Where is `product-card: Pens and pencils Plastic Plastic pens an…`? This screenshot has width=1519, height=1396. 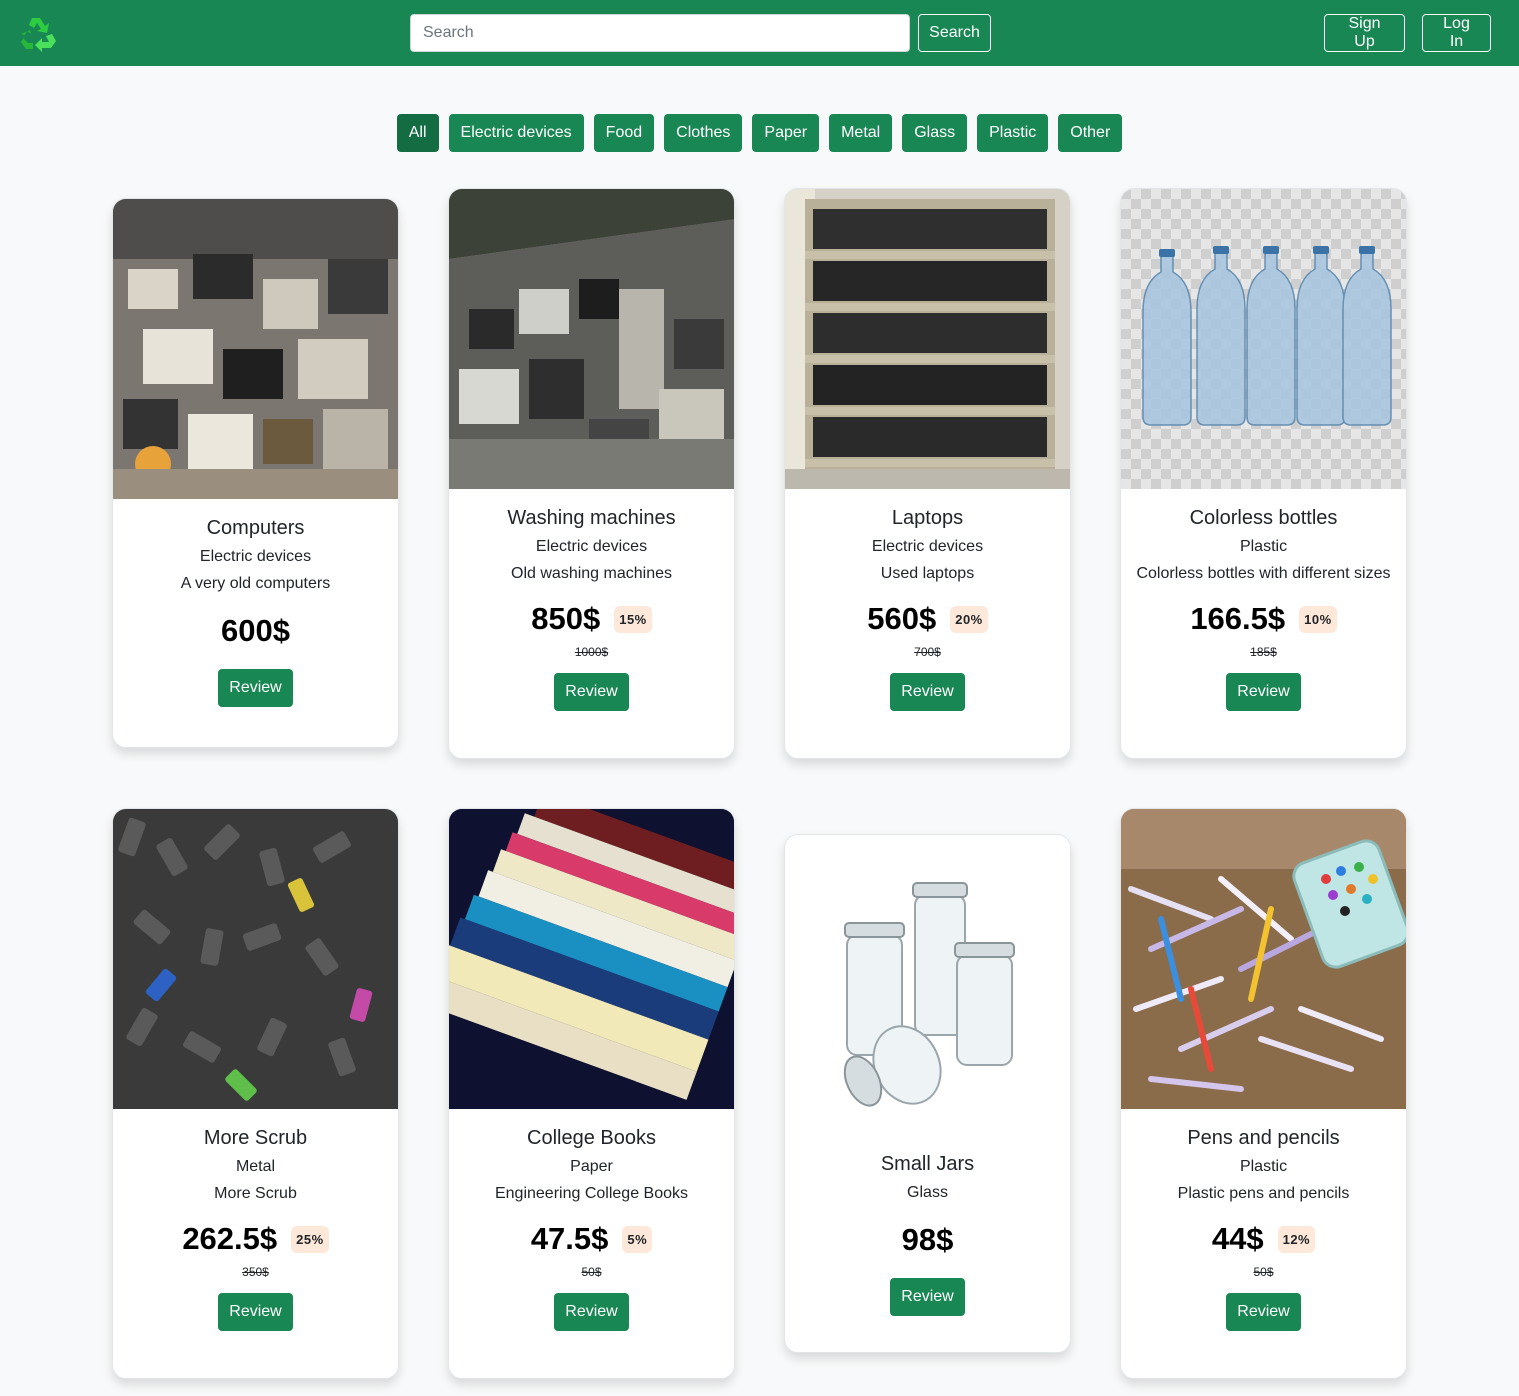 product-card: Pens and pencils Plastic Plastic pens an… is located at coordinates (1263, 1093).